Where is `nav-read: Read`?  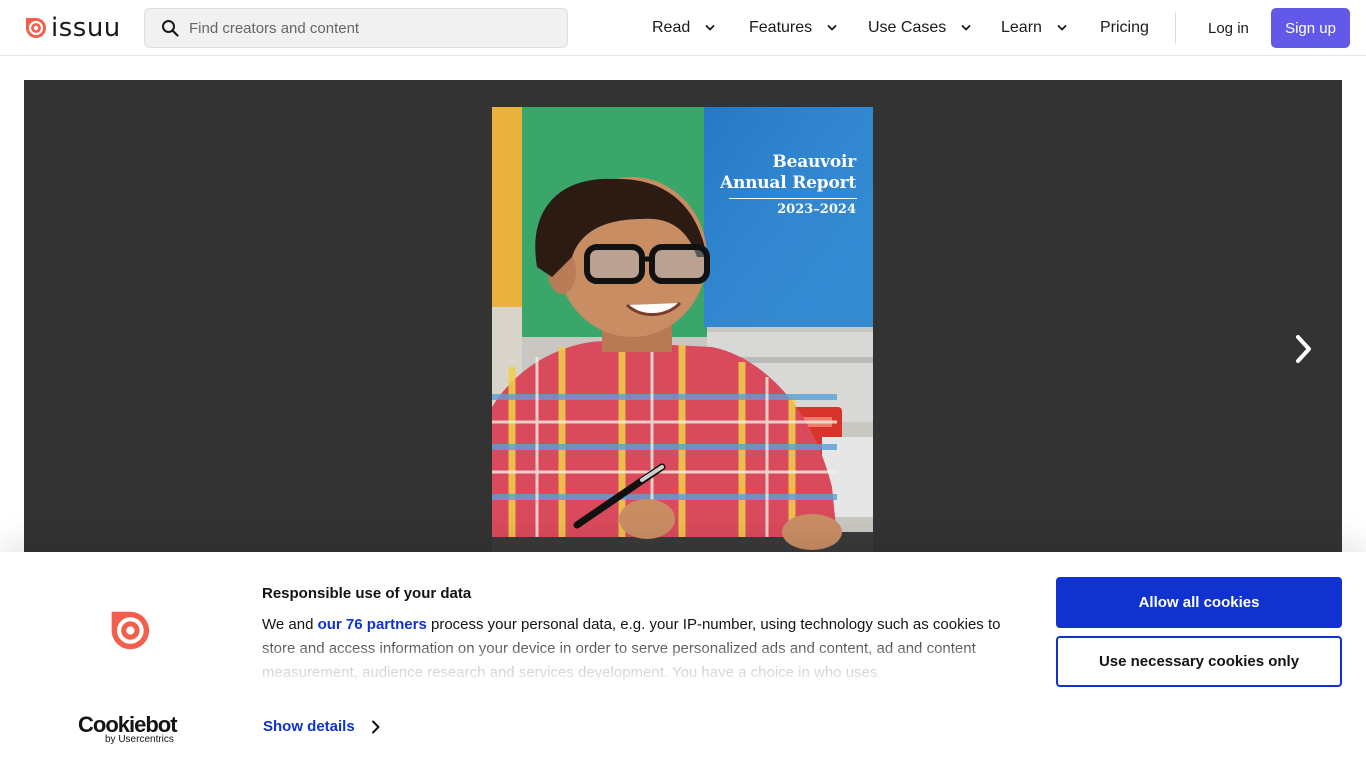
nav-read: Read is located at coordinates (684, 28).